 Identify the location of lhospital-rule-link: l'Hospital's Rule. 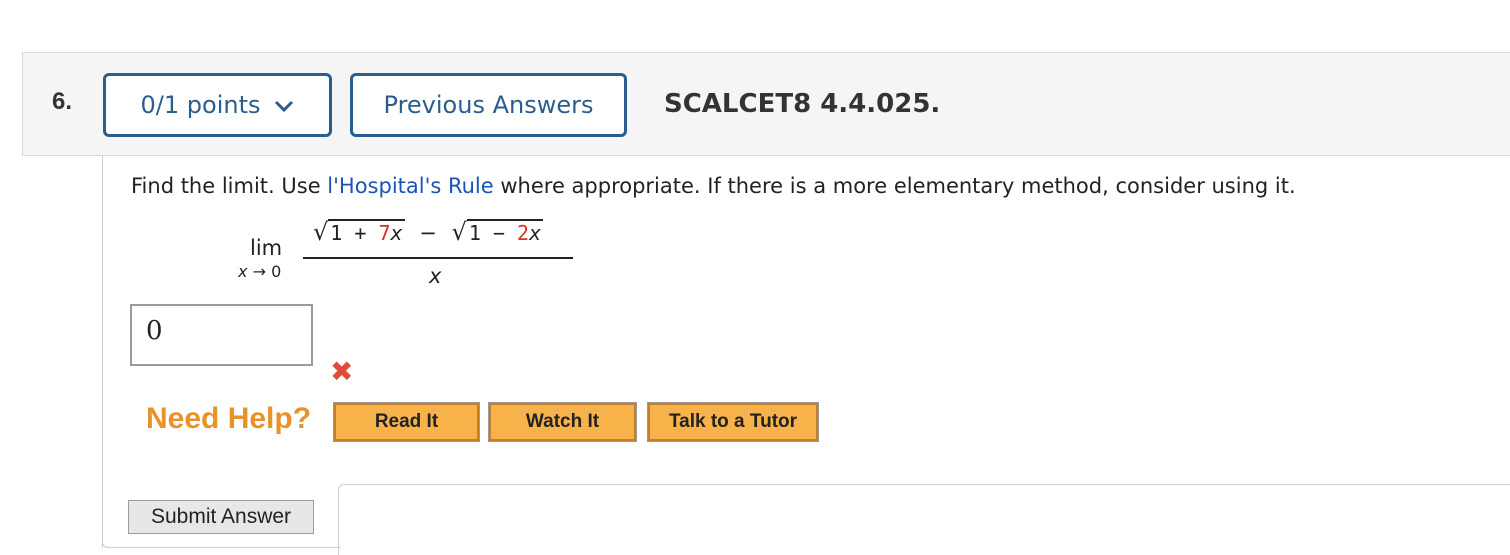
(410, 186).